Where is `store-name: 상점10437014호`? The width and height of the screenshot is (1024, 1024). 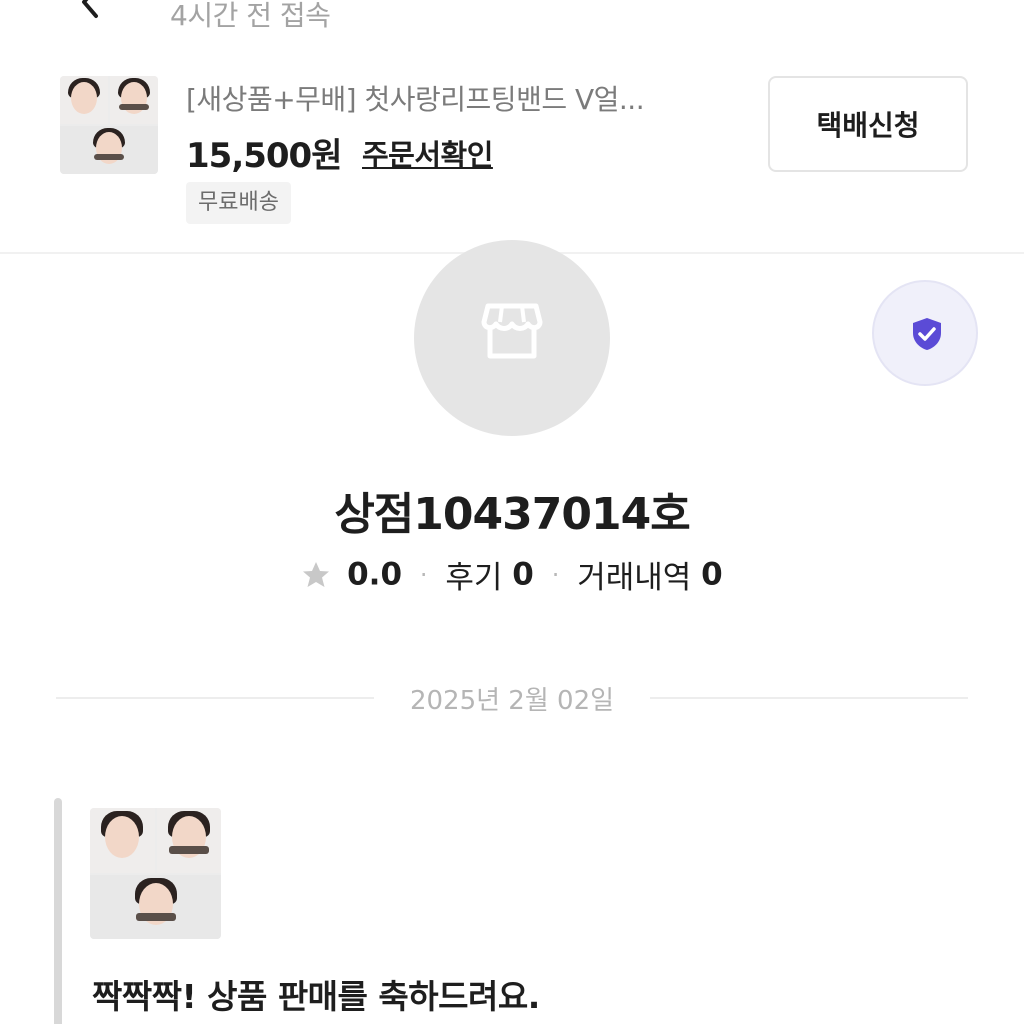 store-name: 상점10437014호 is located at coordinates (512, 510).